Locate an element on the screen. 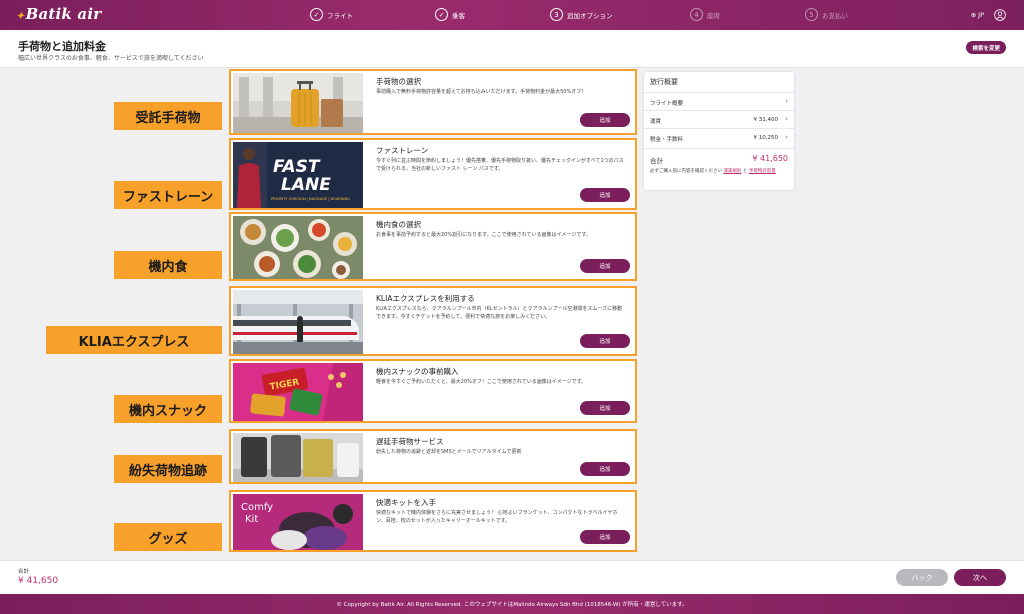 The image size is (1024, 614). step-label: お支払い is located at coordinates (835, 15).